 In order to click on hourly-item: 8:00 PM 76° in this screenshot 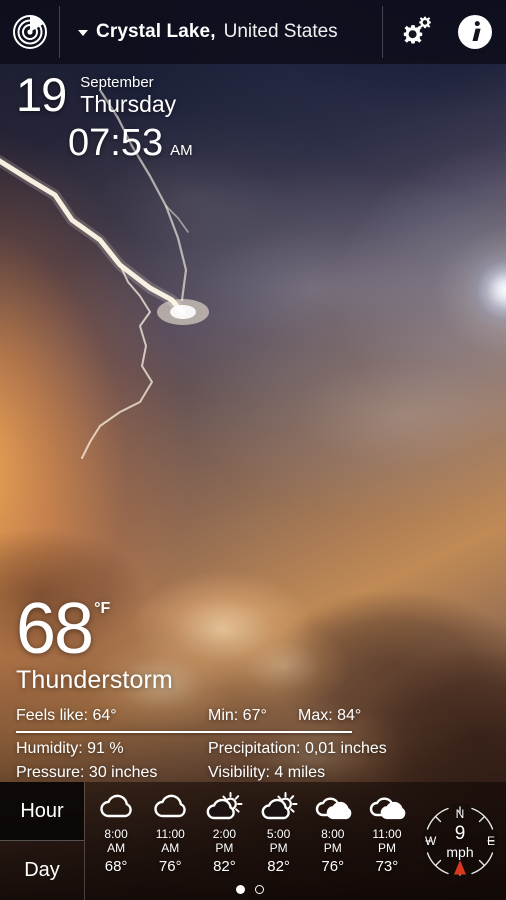, I will do `click(333, 841)`.